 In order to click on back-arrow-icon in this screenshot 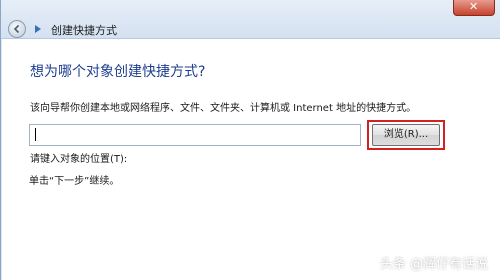, I will do `click(16, 29)`.